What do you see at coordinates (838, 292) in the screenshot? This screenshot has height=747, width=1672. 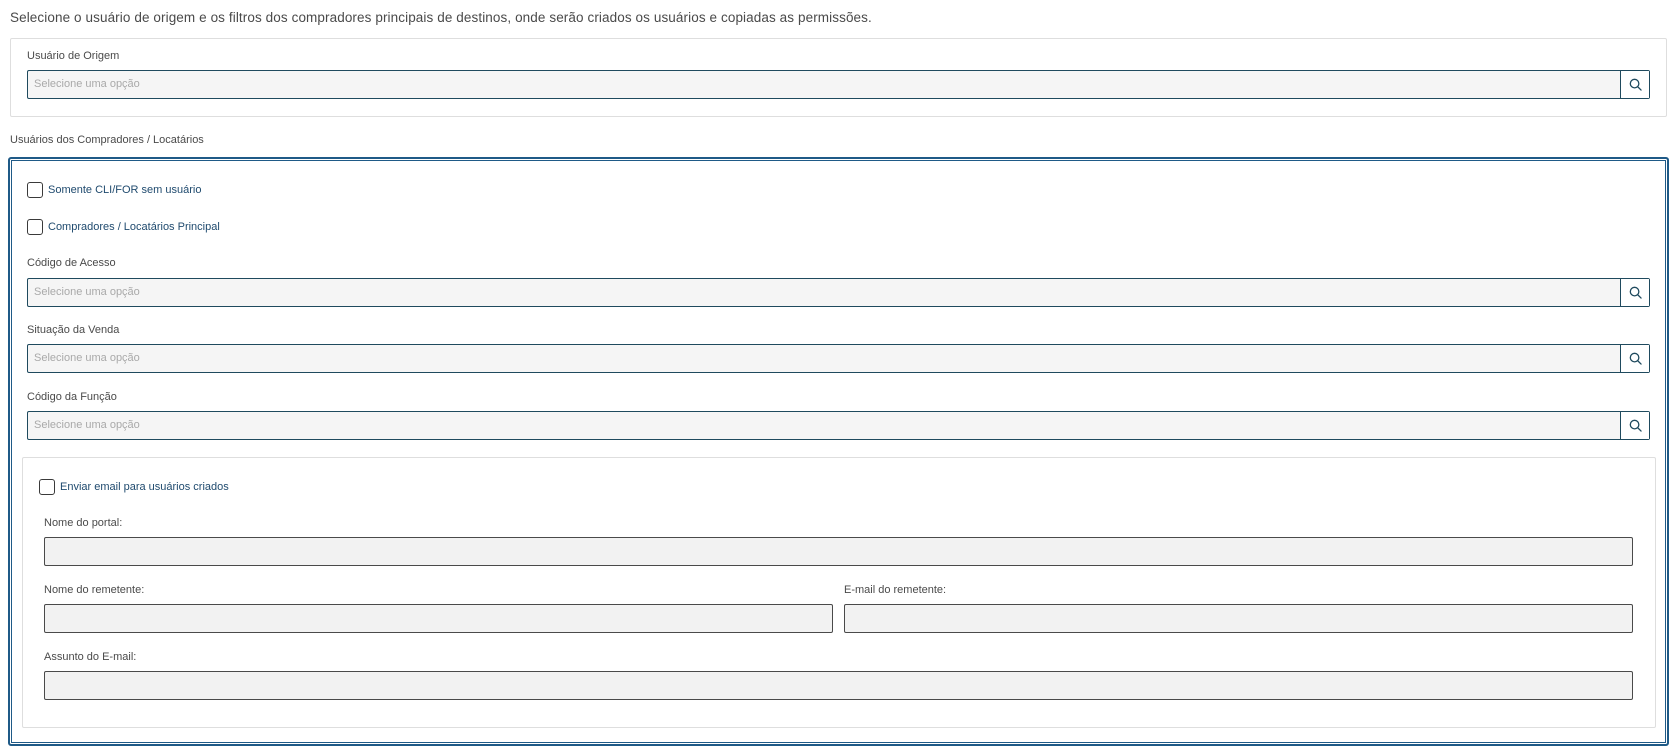 I see `access-code-select: Selecione uma opção` at bounding box center [838, 292].